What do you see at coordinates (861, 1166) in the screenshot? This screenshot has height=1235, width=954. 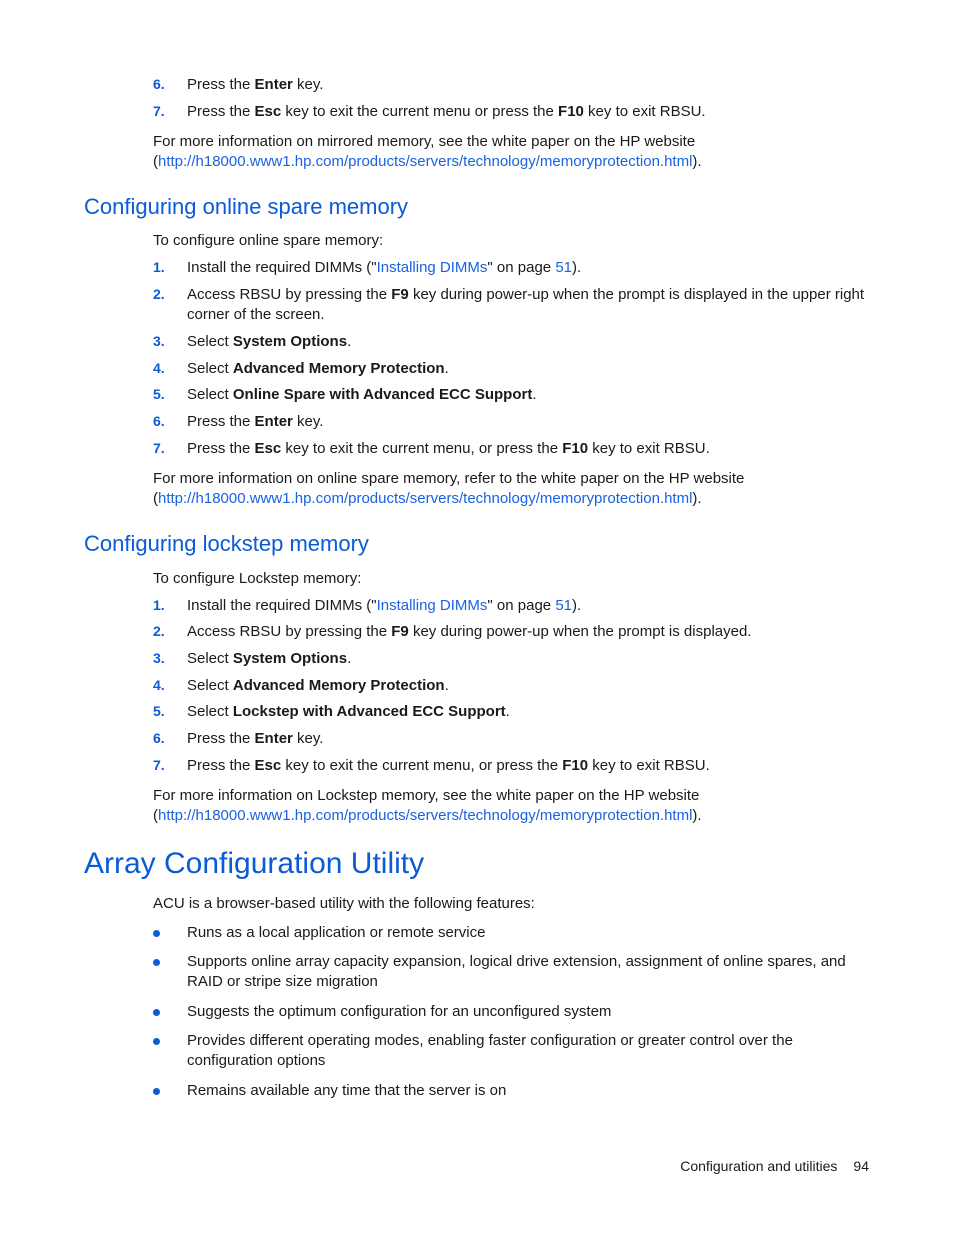 I see `page-number: 94` at bounding box center [861, 1166].